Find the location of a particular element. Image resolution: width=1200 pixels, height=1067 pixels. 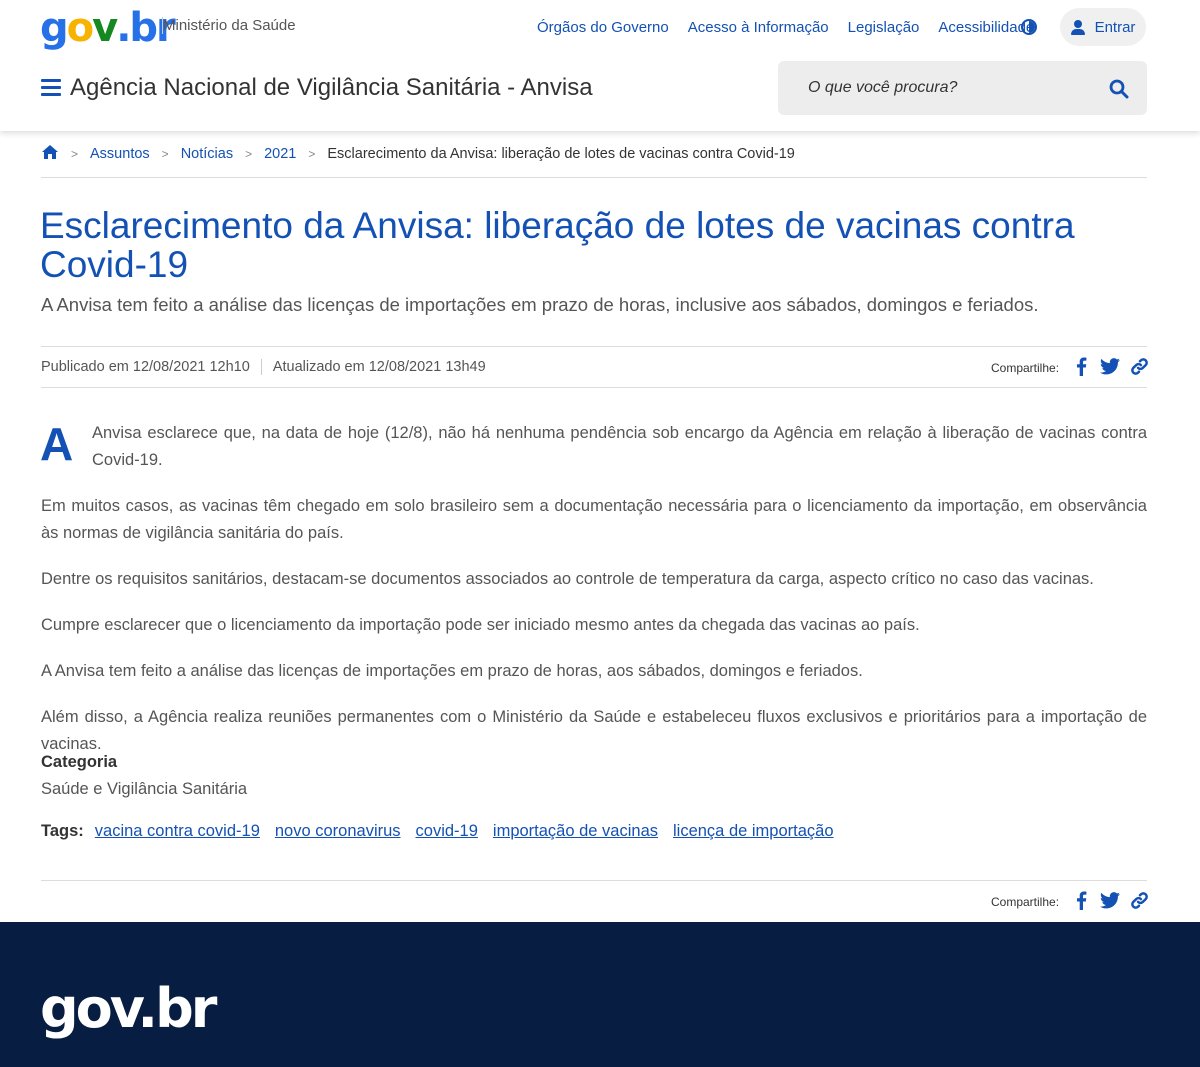

tag-link: covid-19 is located at coordinates (447, 831).